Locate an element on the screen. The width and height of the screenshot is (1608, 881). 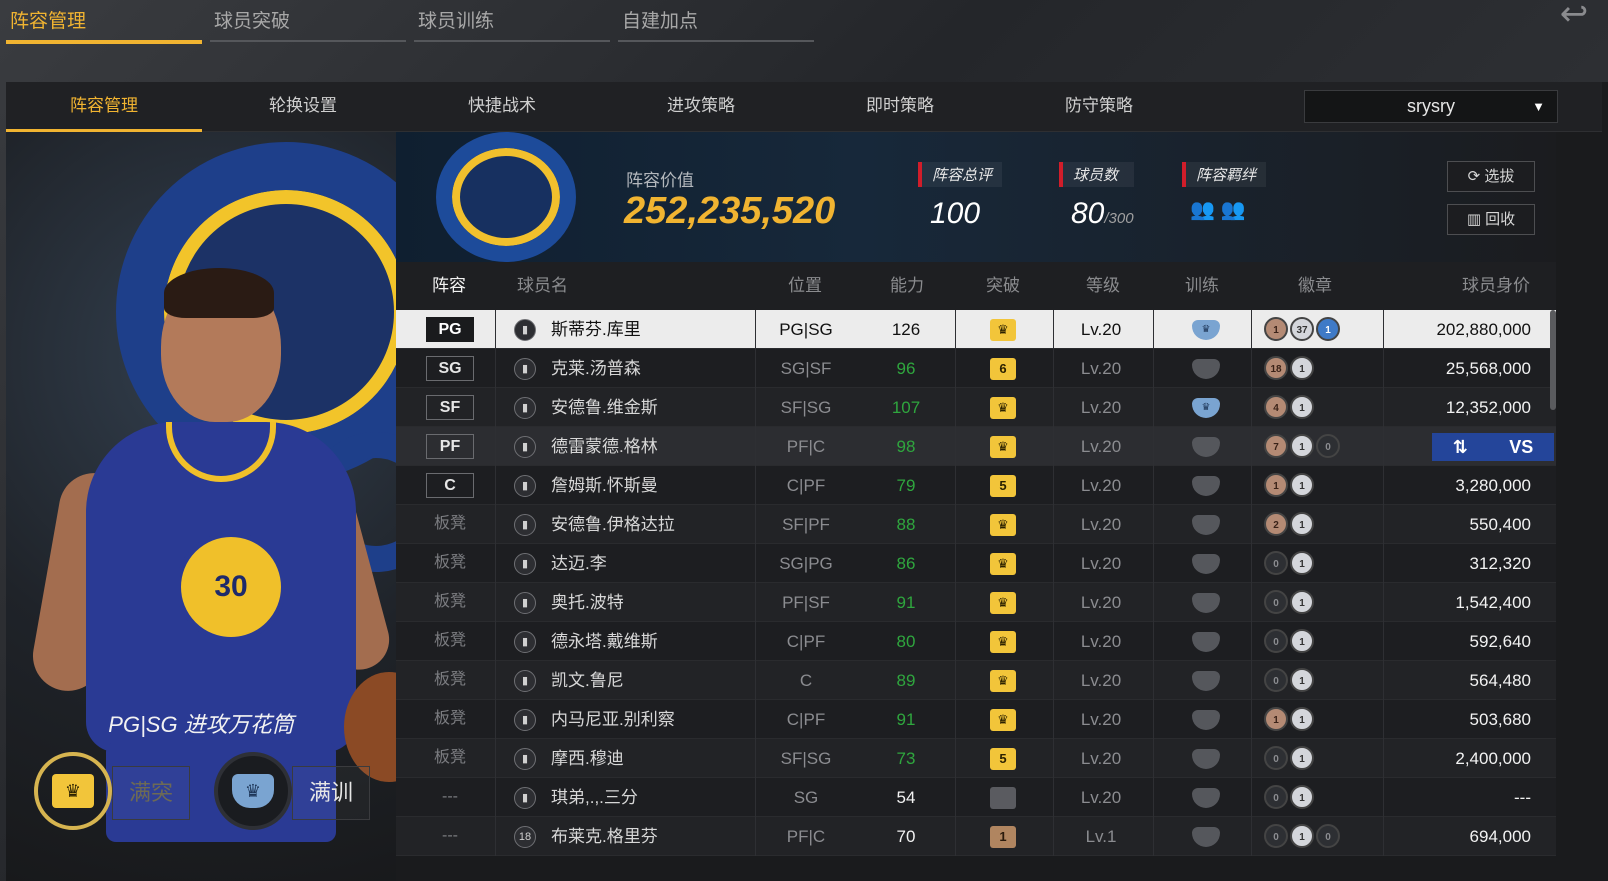
top-tab-breakthrough: 球员突破 is located at coordinates (308, 22).